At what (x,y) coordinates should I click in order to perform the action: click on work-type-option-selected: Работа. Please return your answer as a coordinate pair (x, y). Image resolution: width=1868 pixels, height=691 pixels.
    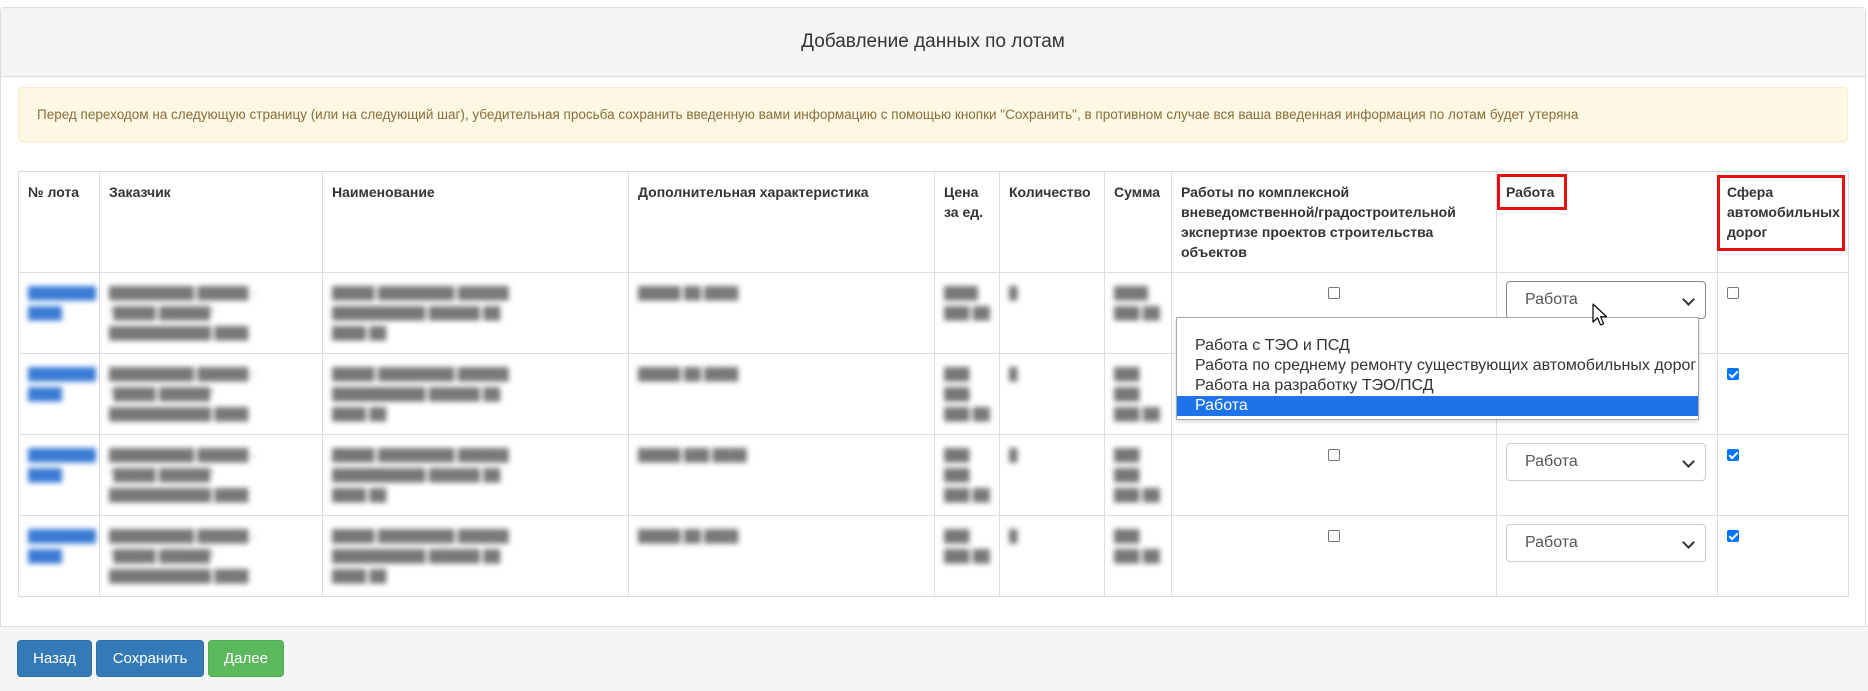
    Looking at the image, I should click on (1437, 406).